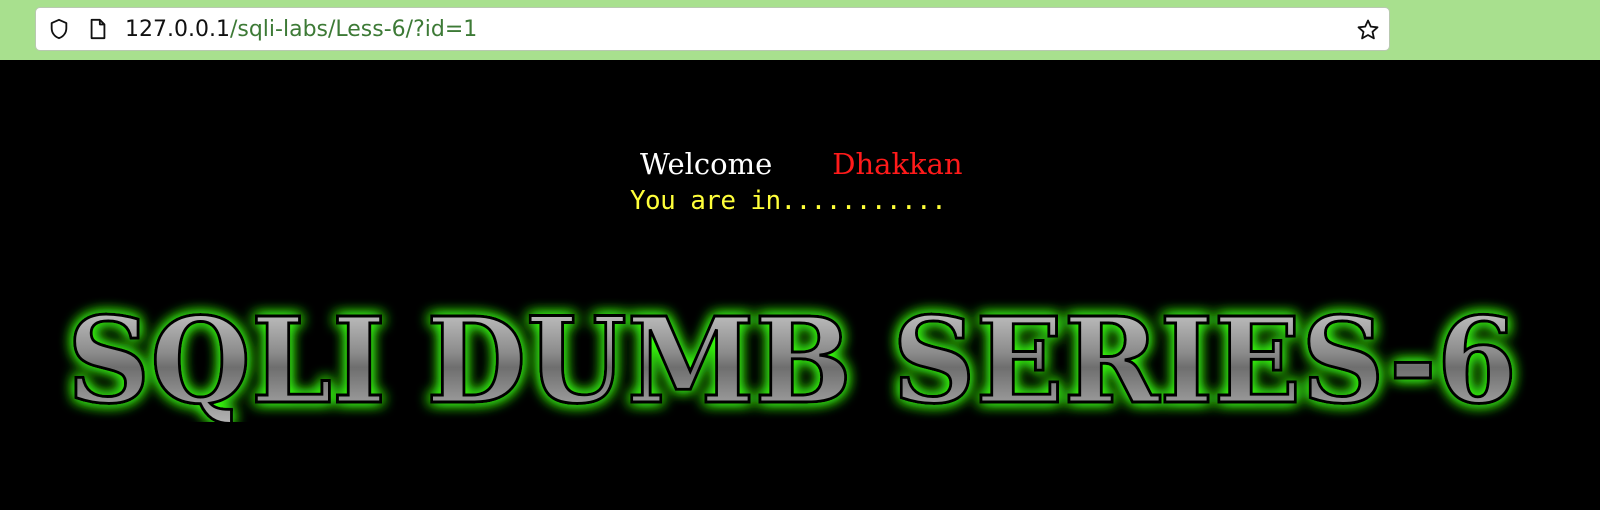 This screenshot has width=1600, height=510. Describe the element at coordinates (801, 164) in the screenshot. I see `welcome-line: Welcome Dhakkan` at that location.